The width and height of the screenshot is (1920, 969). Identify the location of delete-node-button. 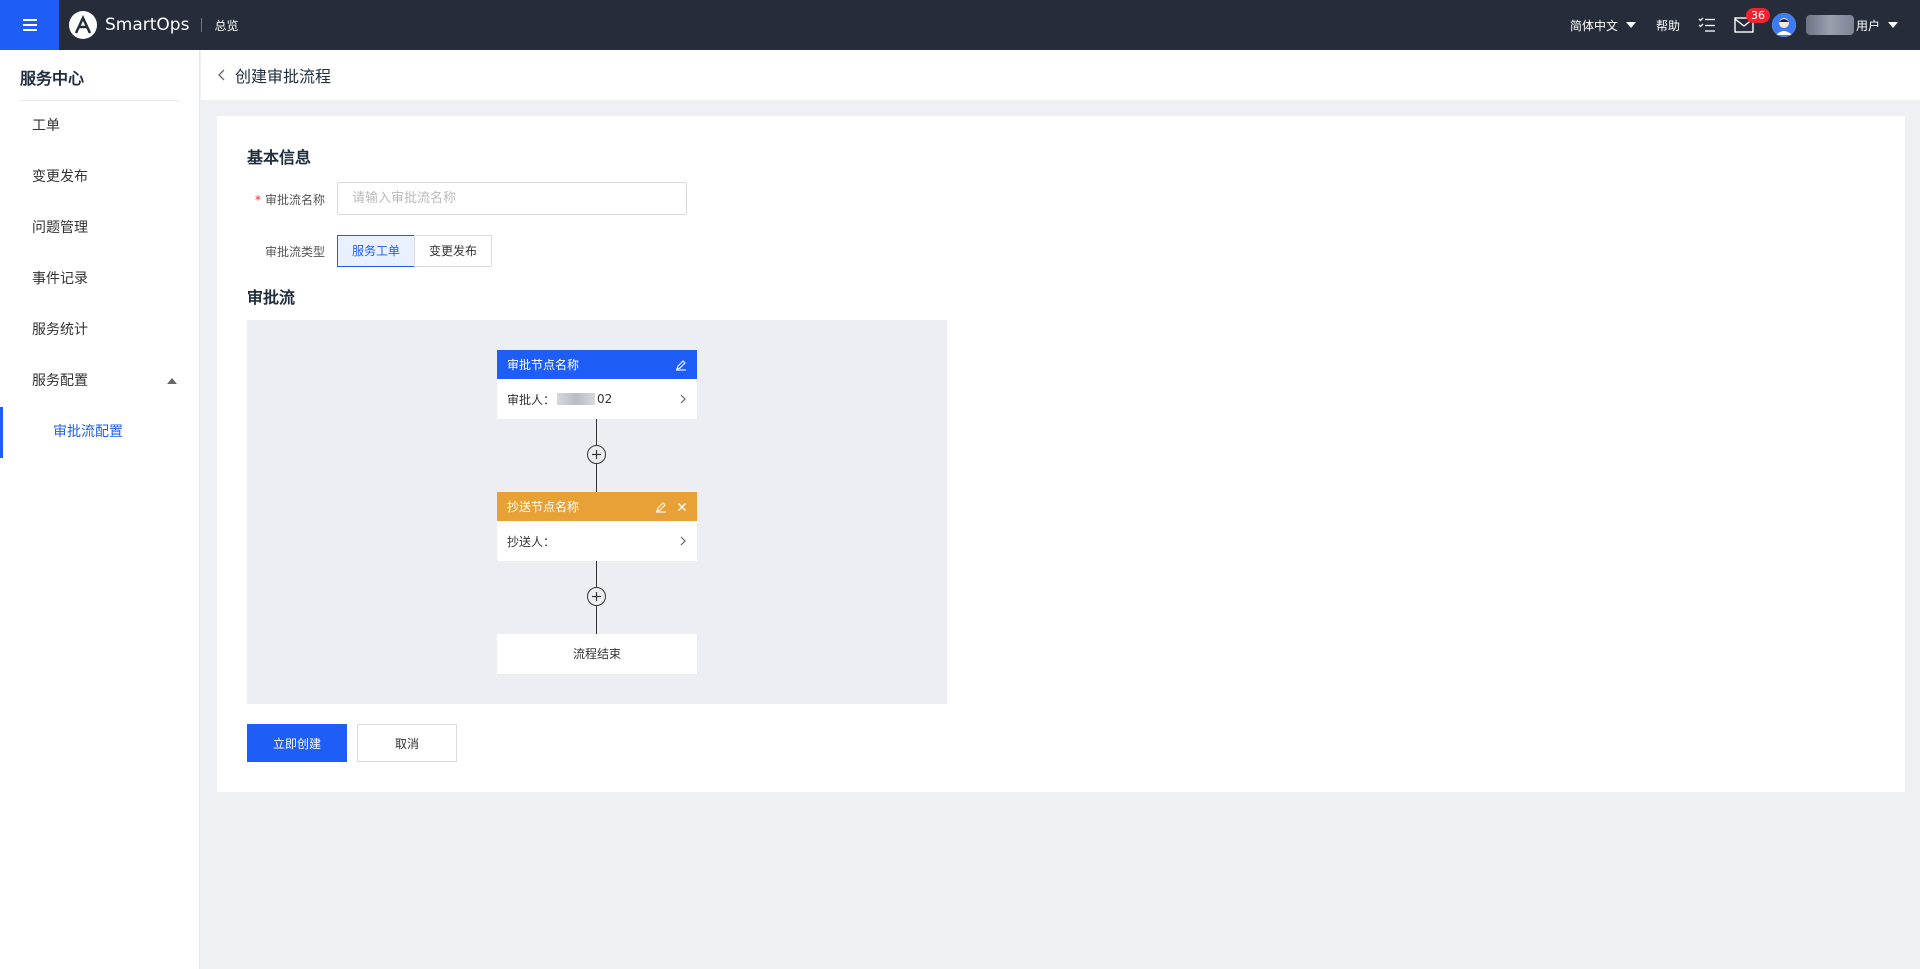
(682, 507).